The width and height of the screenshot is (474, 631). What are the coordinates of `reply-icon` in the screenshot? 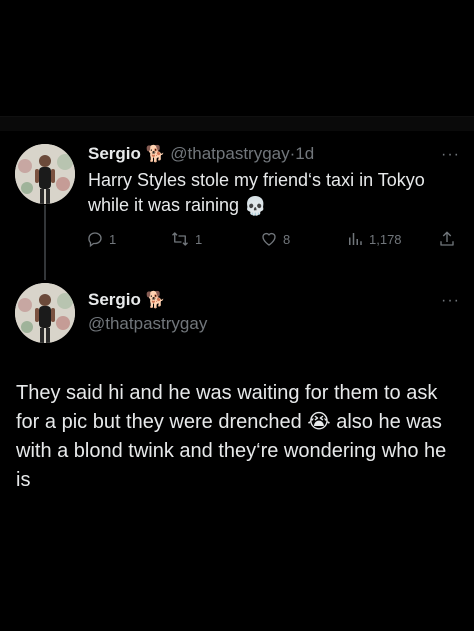 It's located at (95, 240).